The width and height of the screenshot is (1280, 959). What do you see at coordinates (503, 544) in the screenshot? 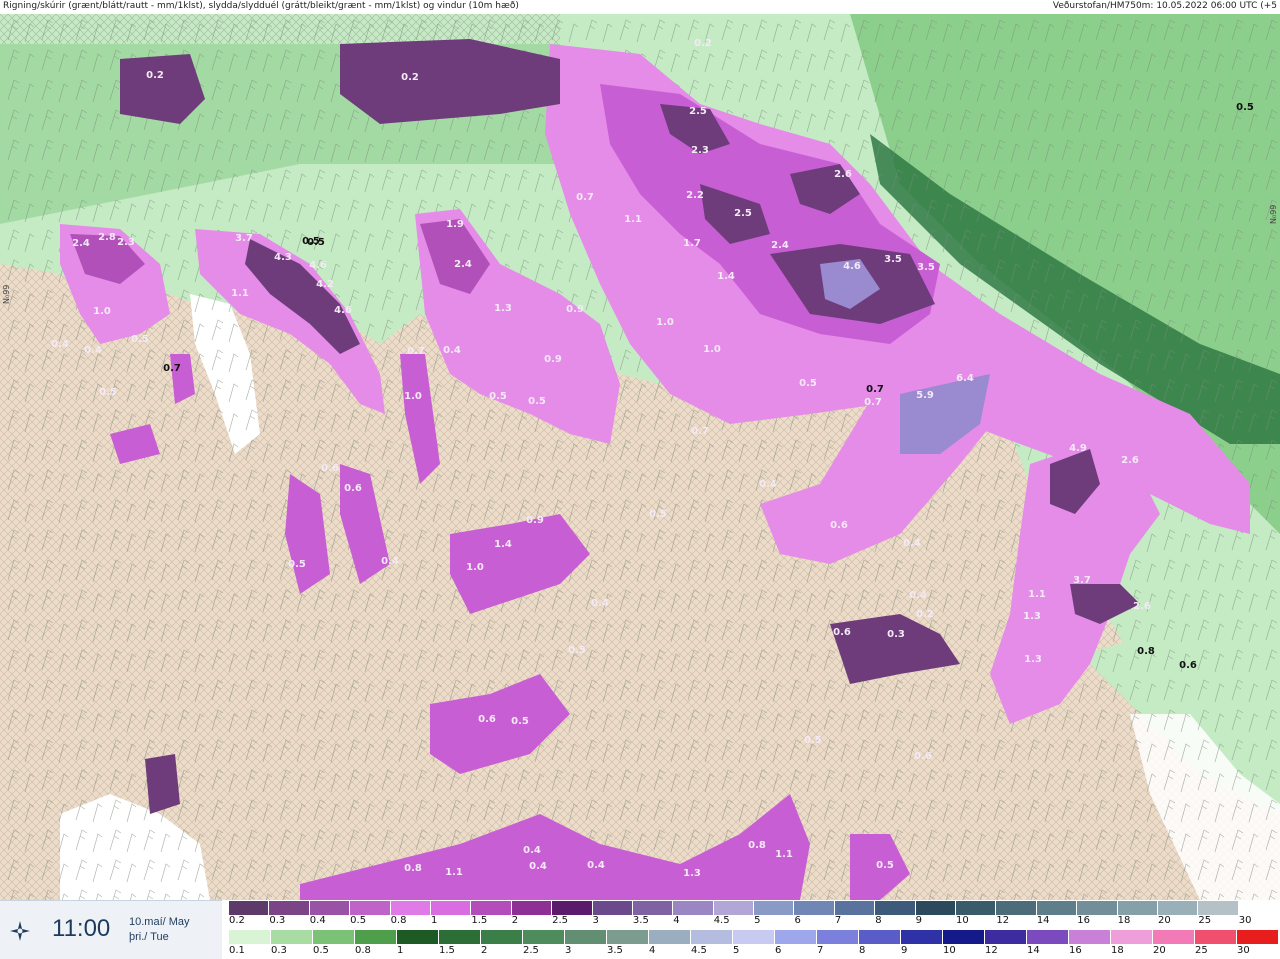
I see `precip-value-label: 1.4` at bounding box center [503, 544].